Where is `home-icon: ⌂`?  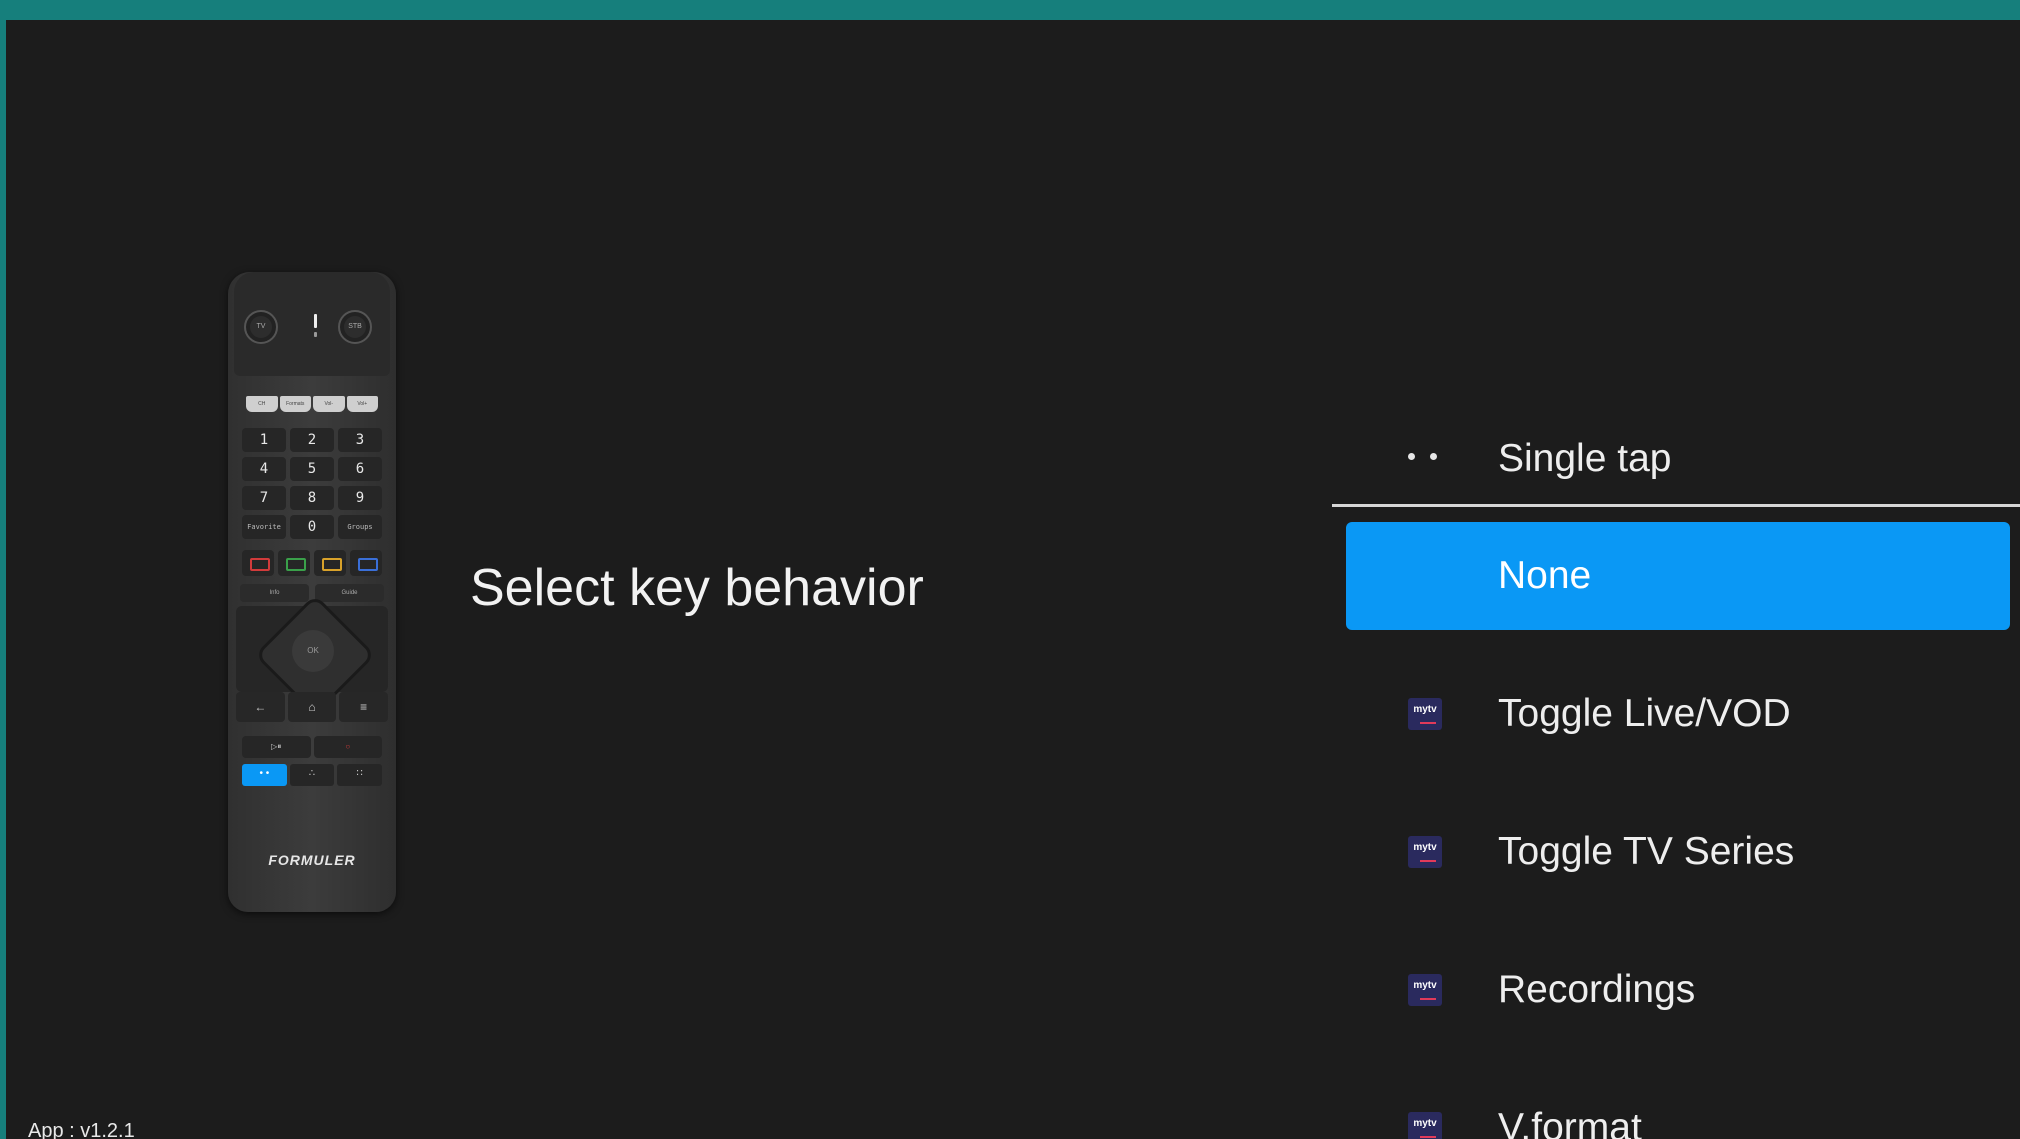 home-icon: ⌂ is located at coordinates (312, 707).